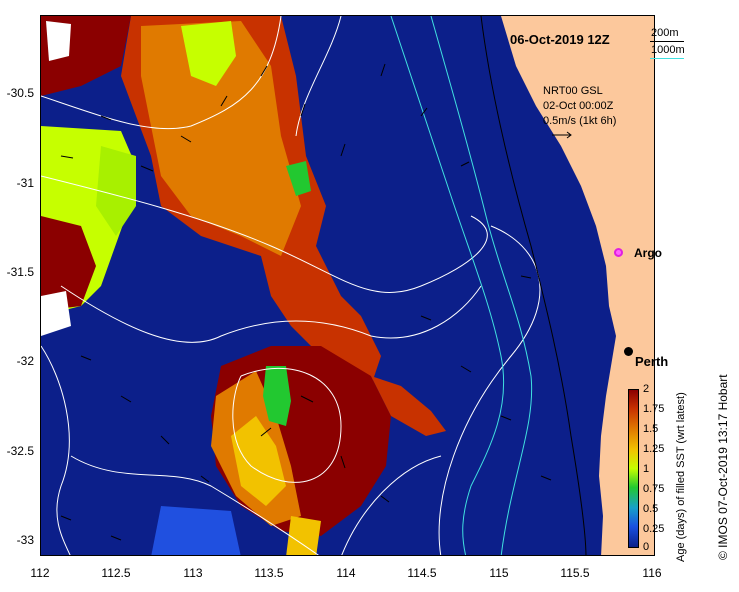 The image size is (739, 592). I want to click on sst-age-patch-bottom, so click(196, 530).